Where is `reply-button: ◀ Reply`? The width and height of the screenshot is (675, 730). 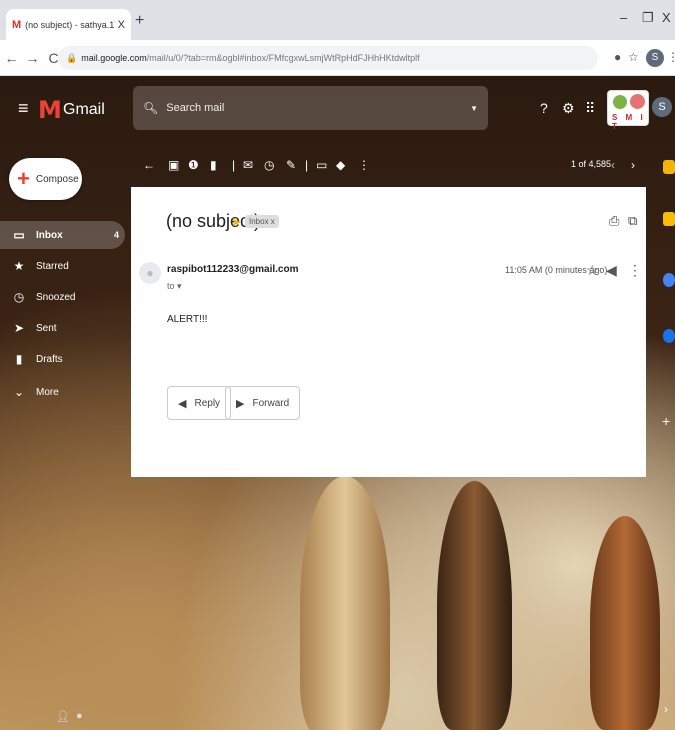
reply-button: ◀ Reply is located at coordinates (199, 403).